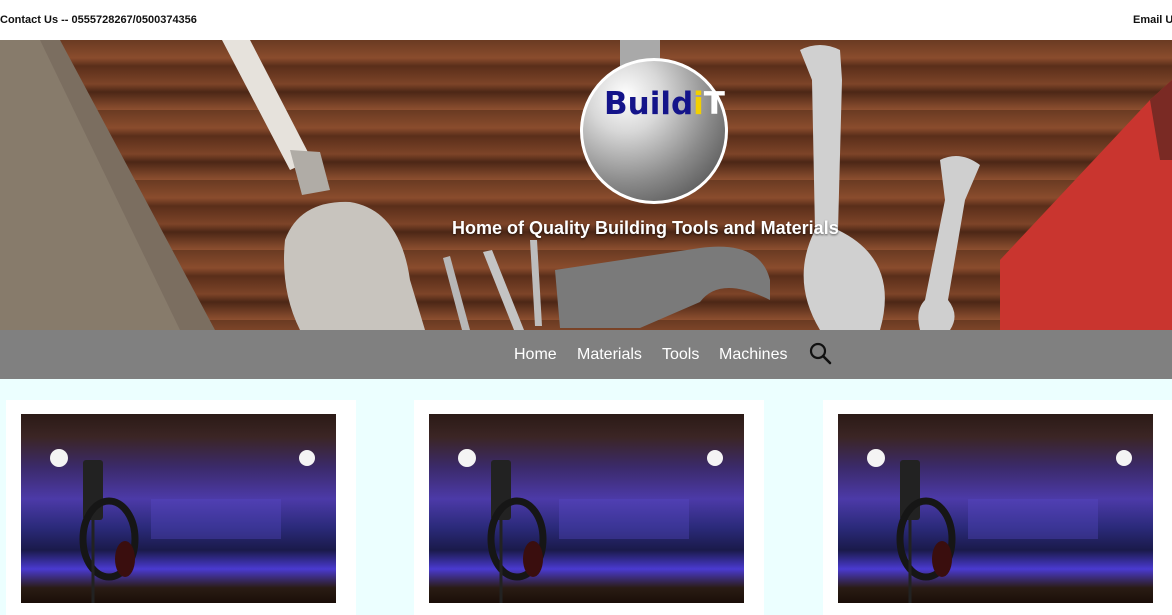 This screenshot has width=1172, height=615. Describe the element at coordinates (654, 131) in the screenshot. I see `logo-badge` at that location.